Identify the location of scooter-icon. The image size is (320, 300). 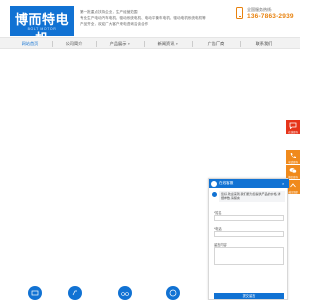
(75, 293).